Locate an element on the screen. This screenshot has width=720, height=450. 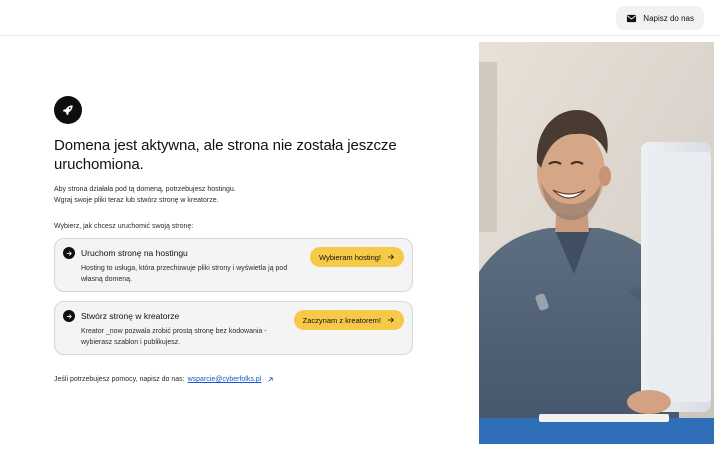
choose-hosting-button: Wybieram hosting! is located at coordinates (356, 257).